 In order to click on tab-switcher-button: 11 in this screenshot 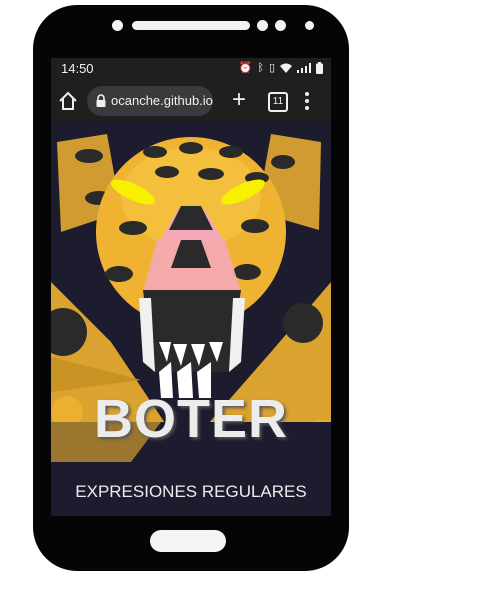, I will do `click(278, 102)`.